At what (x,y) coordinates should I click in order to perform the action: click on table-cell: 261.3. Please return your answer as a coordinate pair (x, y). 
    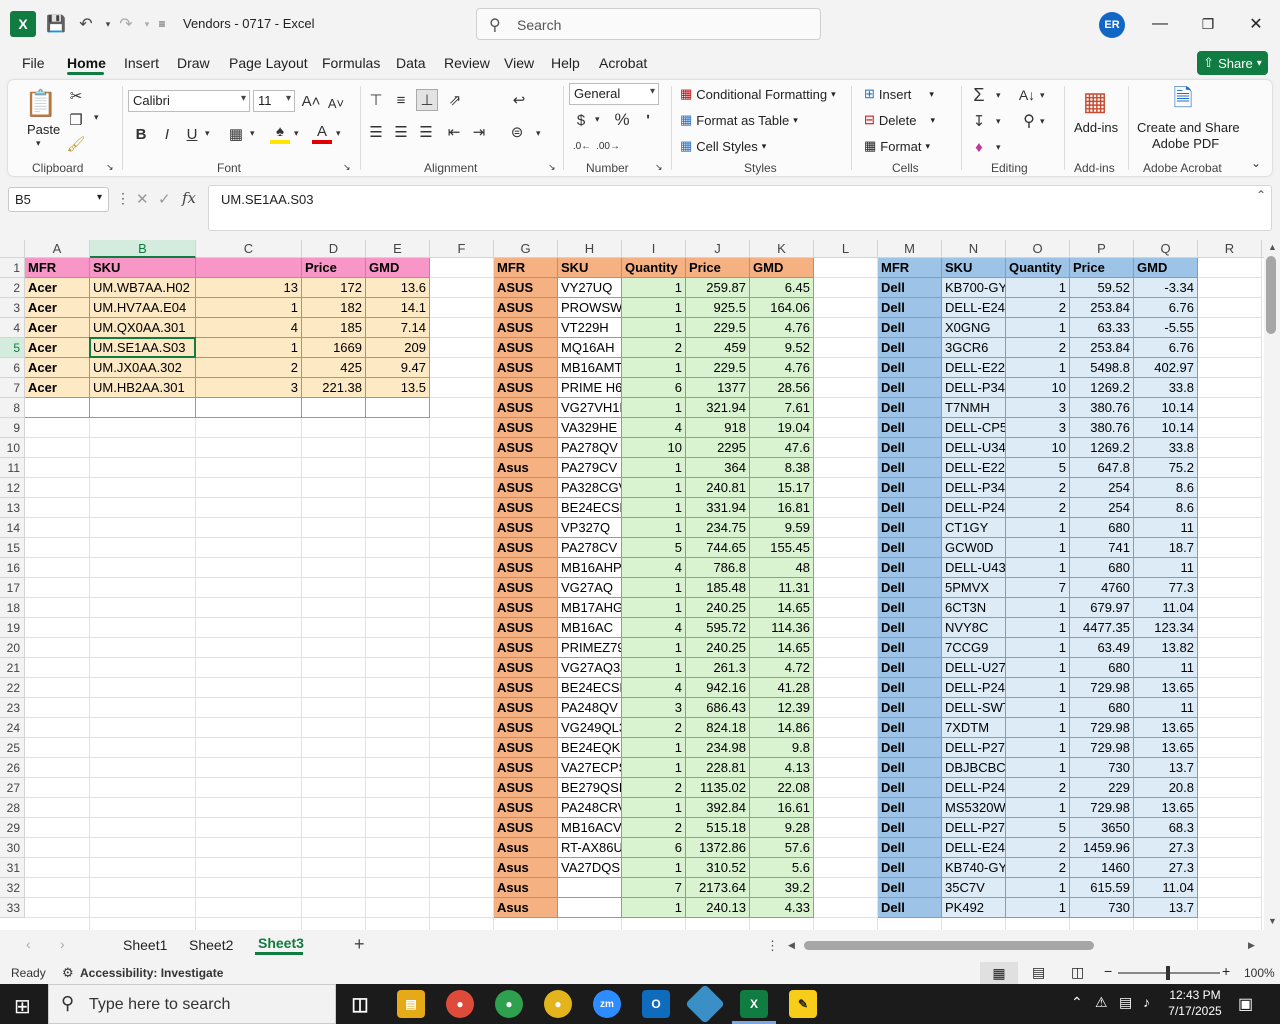
    Looking at the image, I should click on (718, 668).